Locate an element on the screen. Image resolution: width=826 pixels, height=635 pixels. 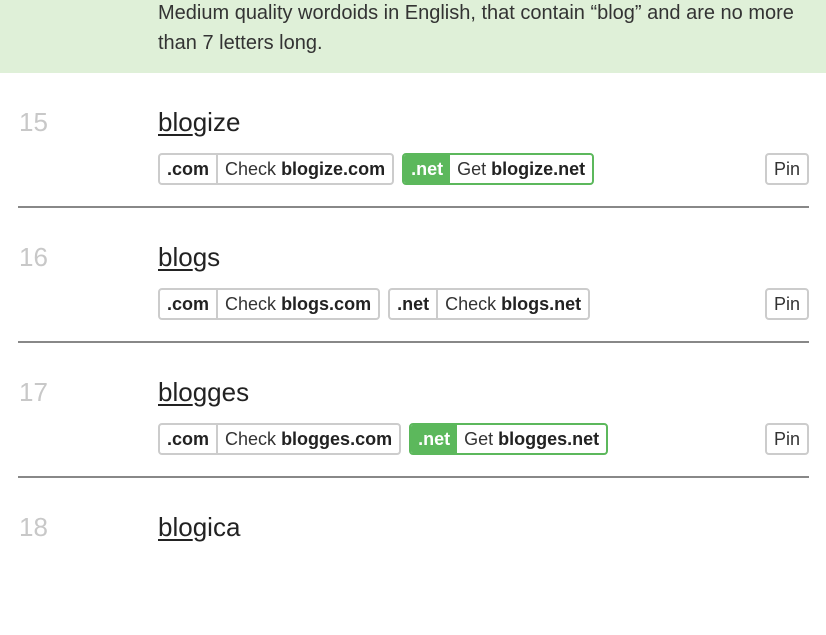
domain-com-button: .com Check blogges.com is located at coordinates (280, 439).